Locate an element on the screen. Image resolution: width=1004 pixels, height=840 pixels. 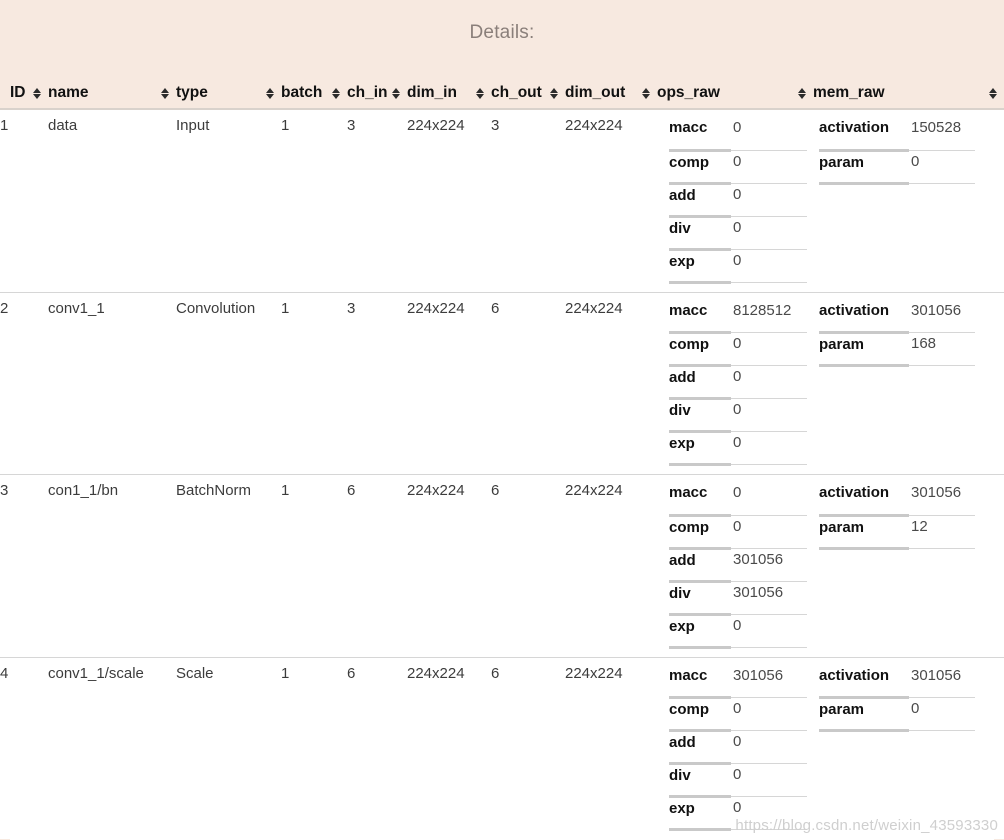
mem-raw-table: activation 301056 param 0 is located at coordinates (897, 698).